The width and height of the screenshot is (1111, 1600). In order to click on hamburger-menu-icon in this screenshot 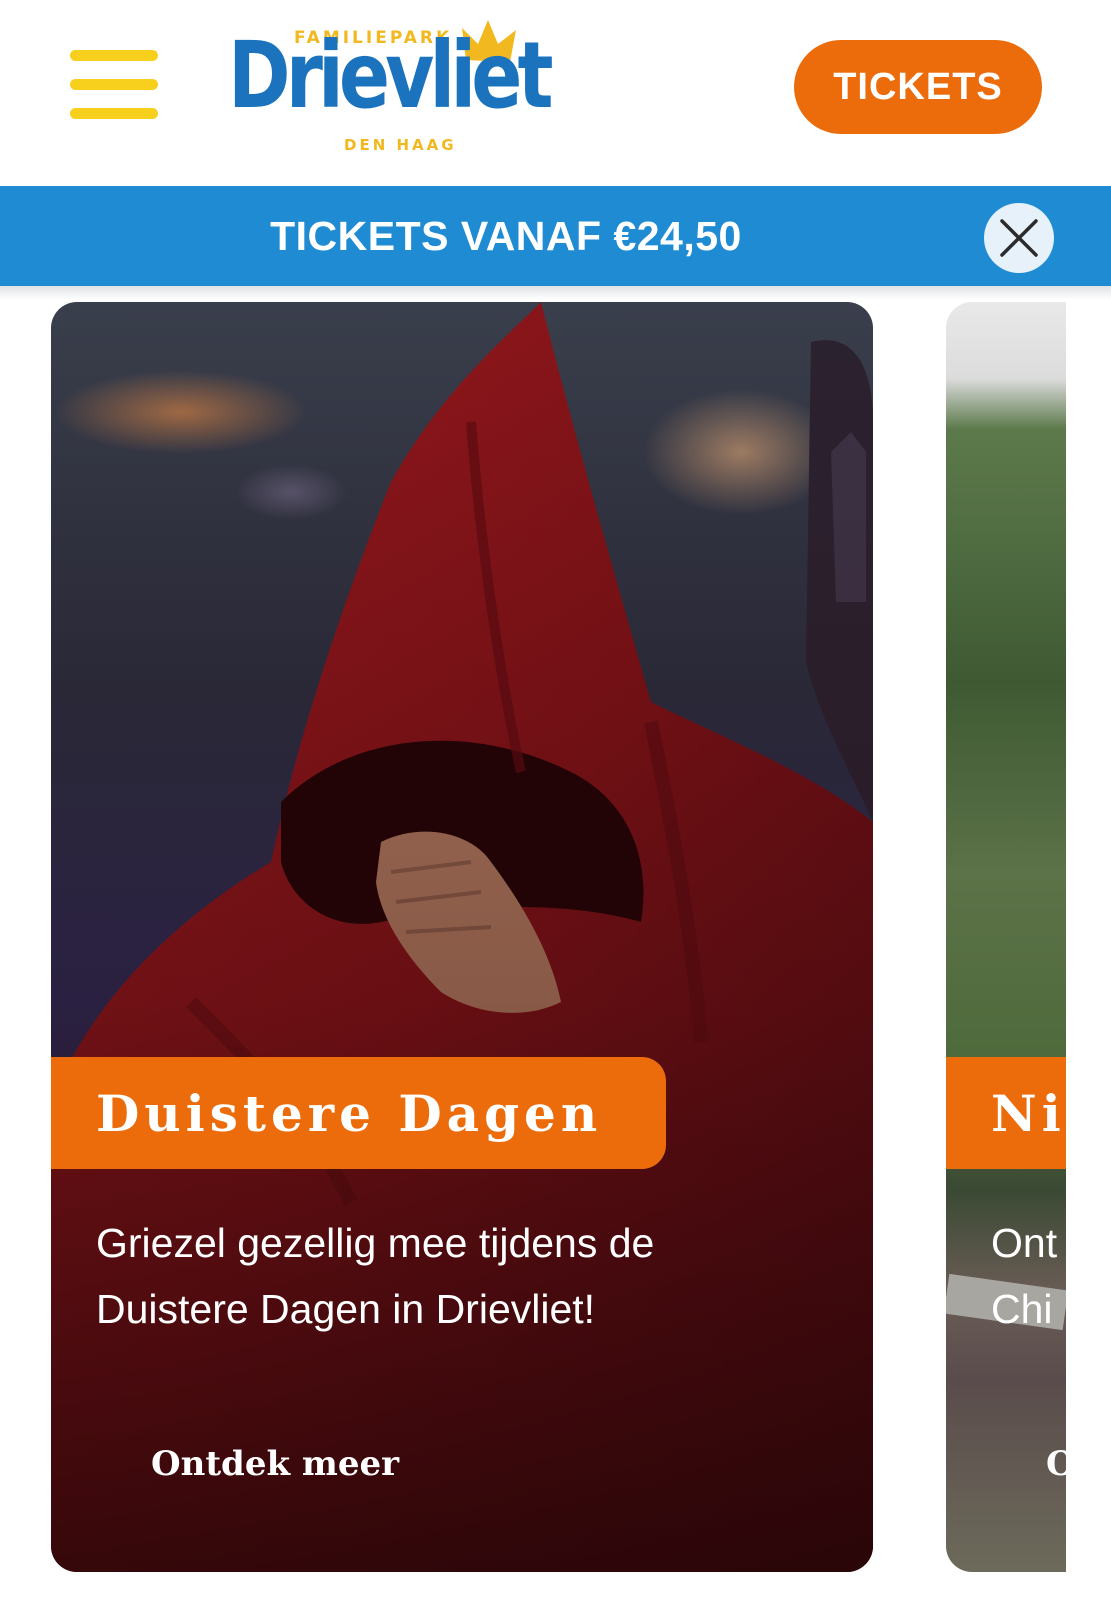, I will do `click(114, 85)`.